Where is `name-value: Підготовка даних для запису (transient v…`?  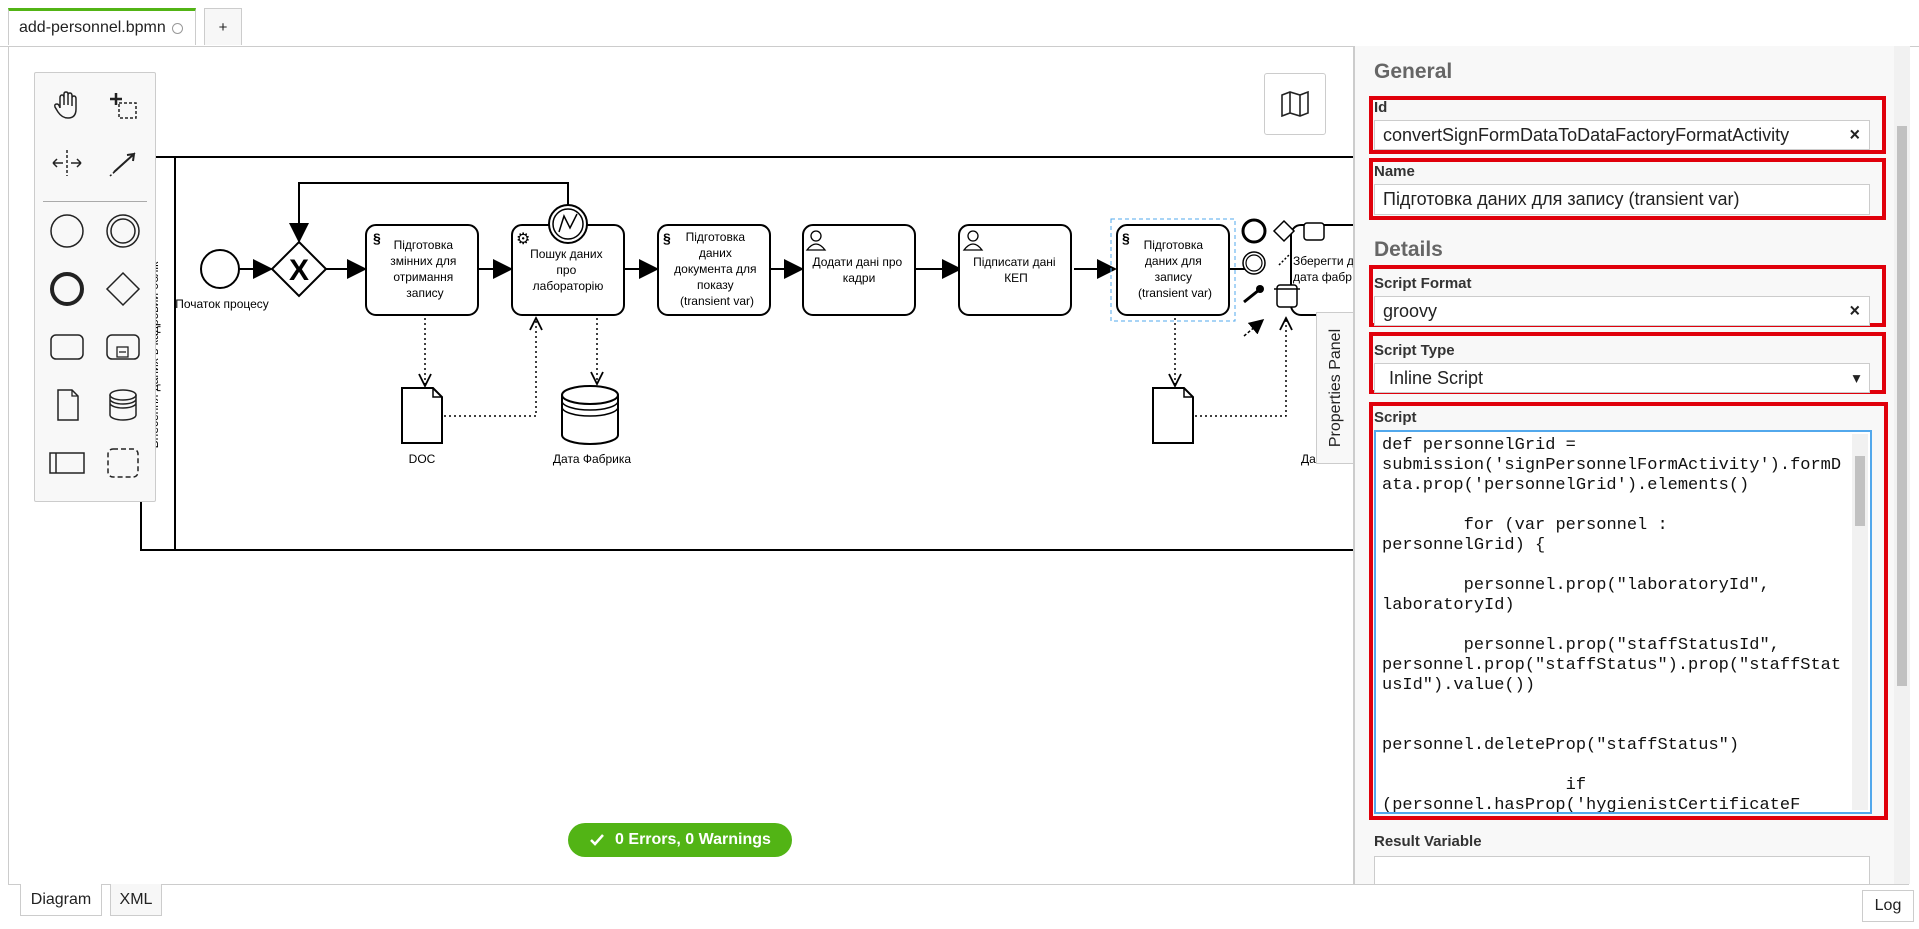 name-value: Підготовка даних для запису (transient v… is located at coordinates (1561, 199).